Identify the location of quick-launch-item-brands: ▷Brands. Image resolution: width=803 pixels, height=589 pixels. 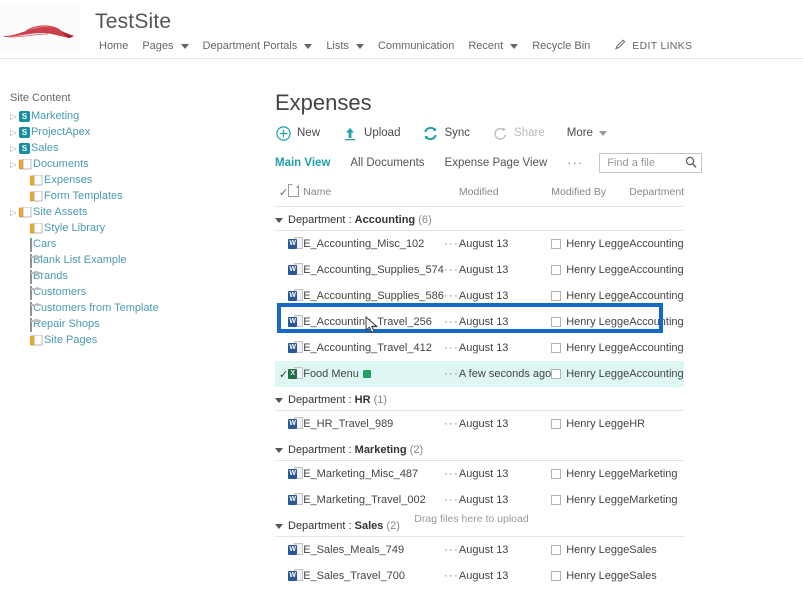
(108, 276).